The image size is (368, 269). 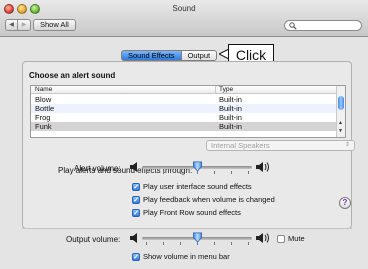 What do you see at coordinates (281, 238) in the screenshot?
I see `checkbox-box` at bounding box center [281, 238].